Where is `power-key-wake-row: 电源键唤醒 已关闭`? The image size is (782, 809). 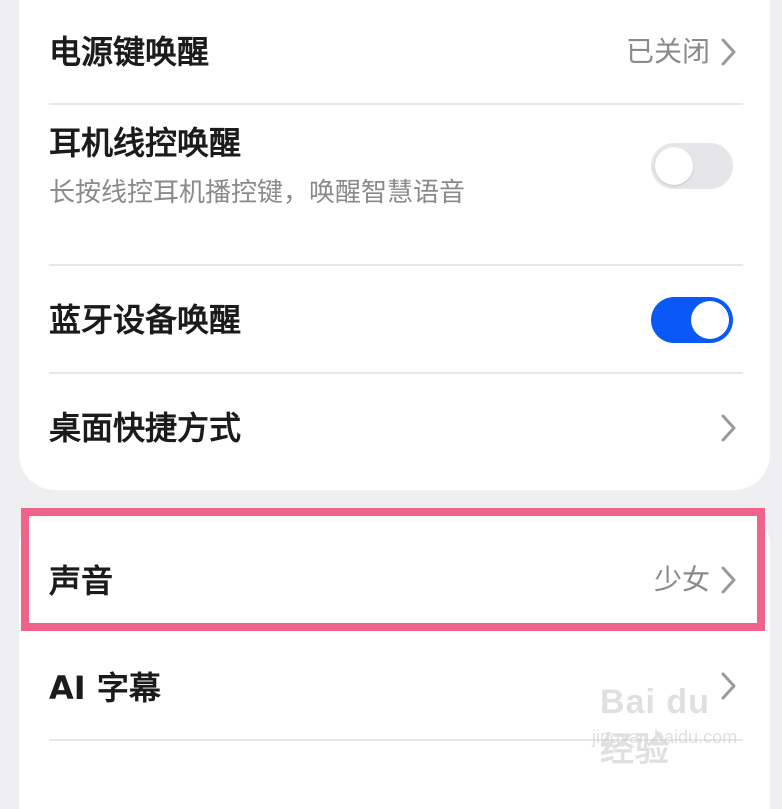
power-key-wake-row: 电源键唤醒 已关闭 is located at coordinates (394, 52).